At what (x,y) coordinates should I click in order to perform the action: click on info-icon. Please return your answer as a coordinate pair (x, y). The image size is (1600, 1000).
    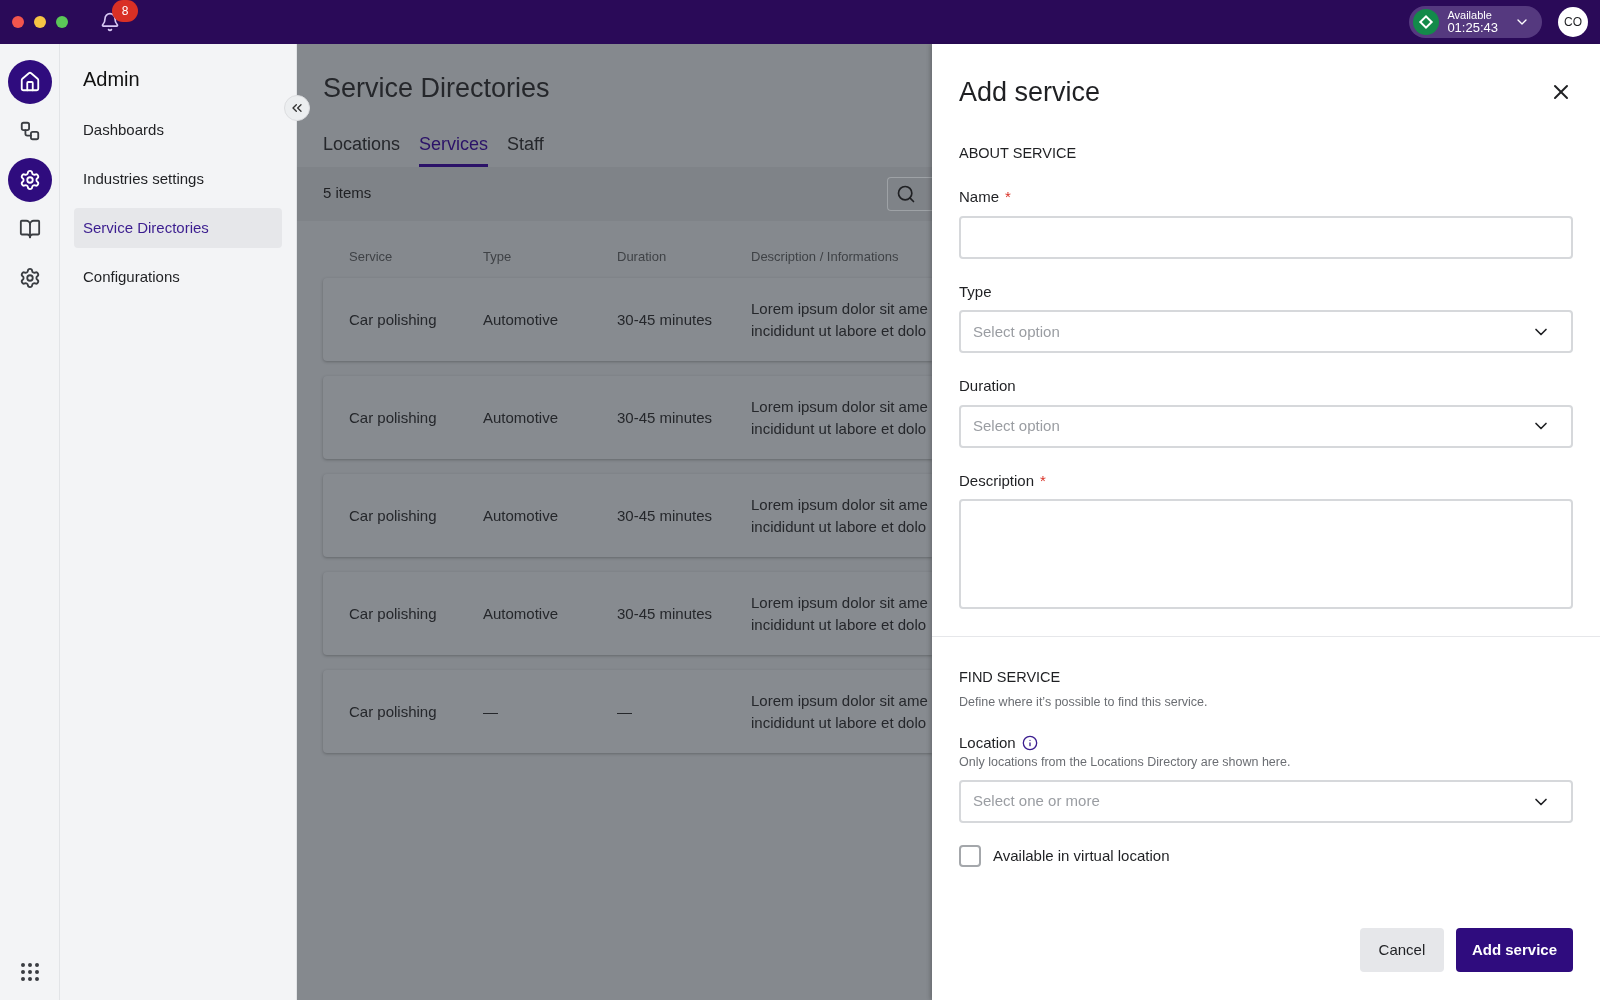
    Looking at the image, I should click on (1029, 743).